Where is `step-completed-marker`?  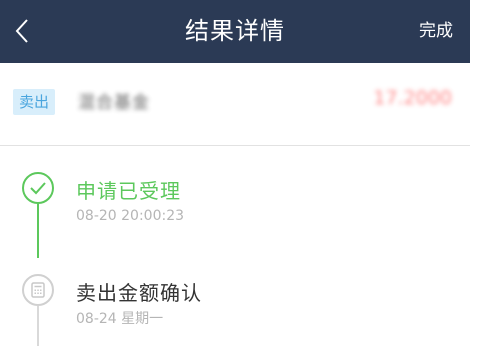
step-completed-marker is located at coordinates (38, 188).